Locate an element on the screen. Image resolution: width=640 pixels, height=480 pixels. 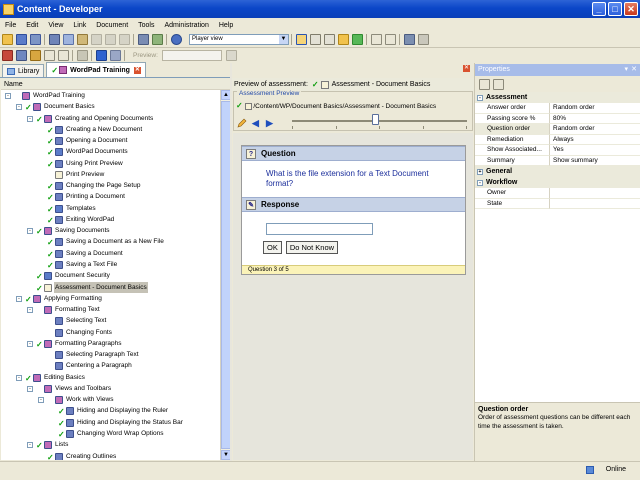
help-icon is located at coordinates (176, 39).